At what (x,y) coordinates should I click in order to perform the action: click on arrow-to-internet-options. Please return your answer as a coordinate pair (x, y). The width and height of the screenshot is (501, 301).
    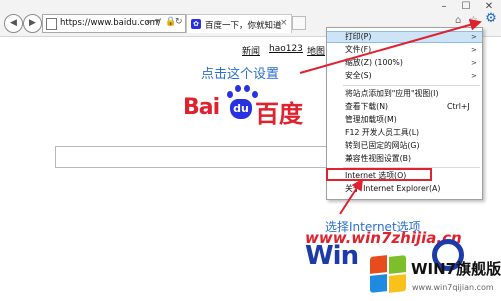
    Looking at the image, I should click on (351, 196).